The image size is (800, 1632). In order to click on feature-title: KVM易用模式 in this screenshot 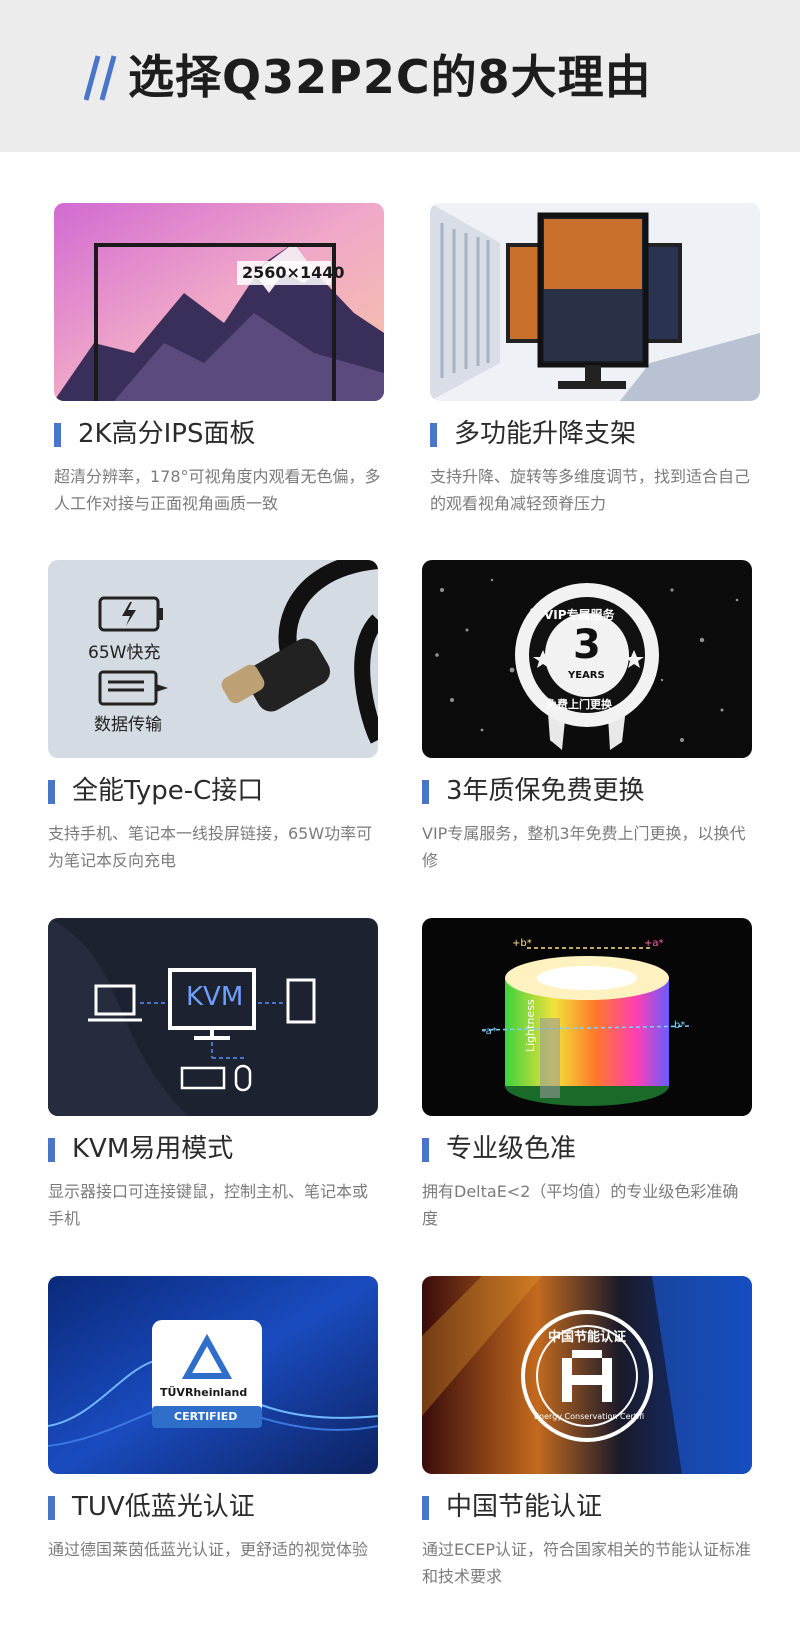, I will do `click(213, 1149)`.